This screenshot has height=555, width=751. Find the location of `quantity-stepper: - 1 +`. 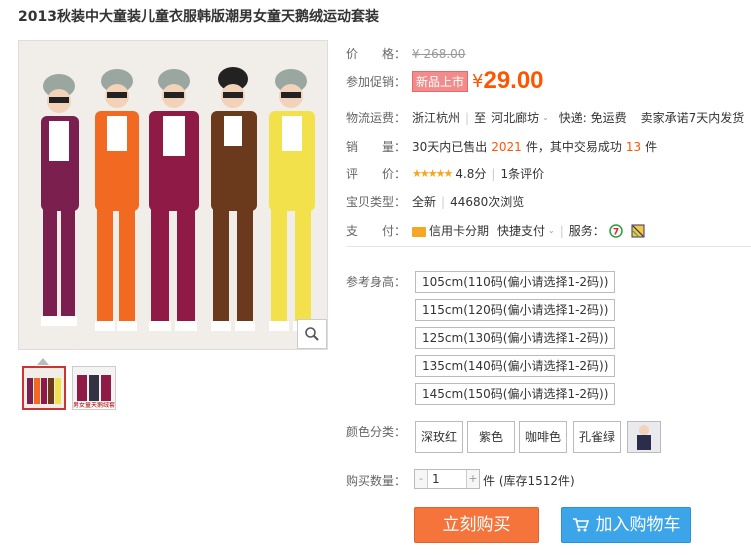

quantity-stepper: - 1 + is located at coordinates (447, 479).